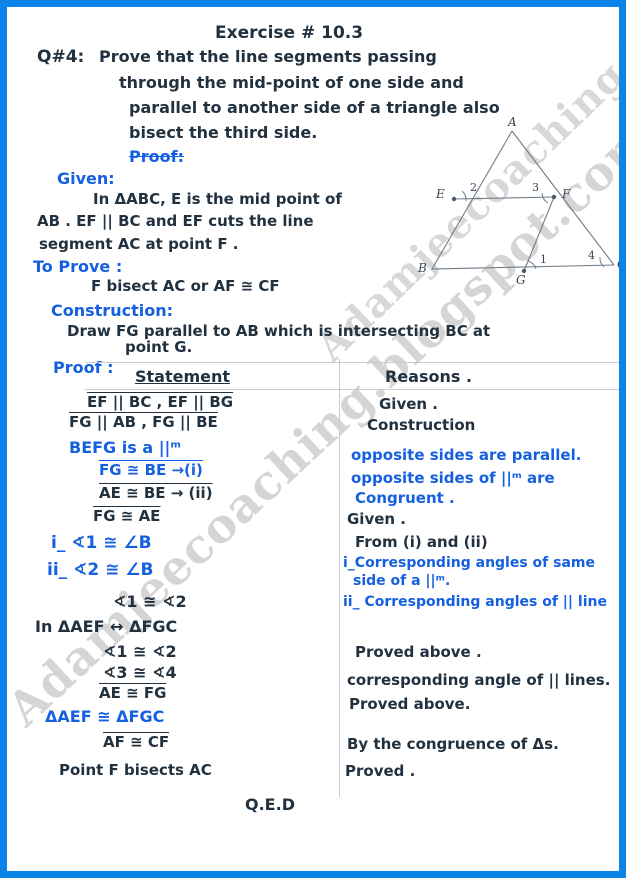 The width and height of the screenshot is (626, 878). What do you see at coordinates (101, 543) in the screenshot?
I see `statement-row-7: i_ ∢1 ≅ ∠B` at bounding box center [101, 543].